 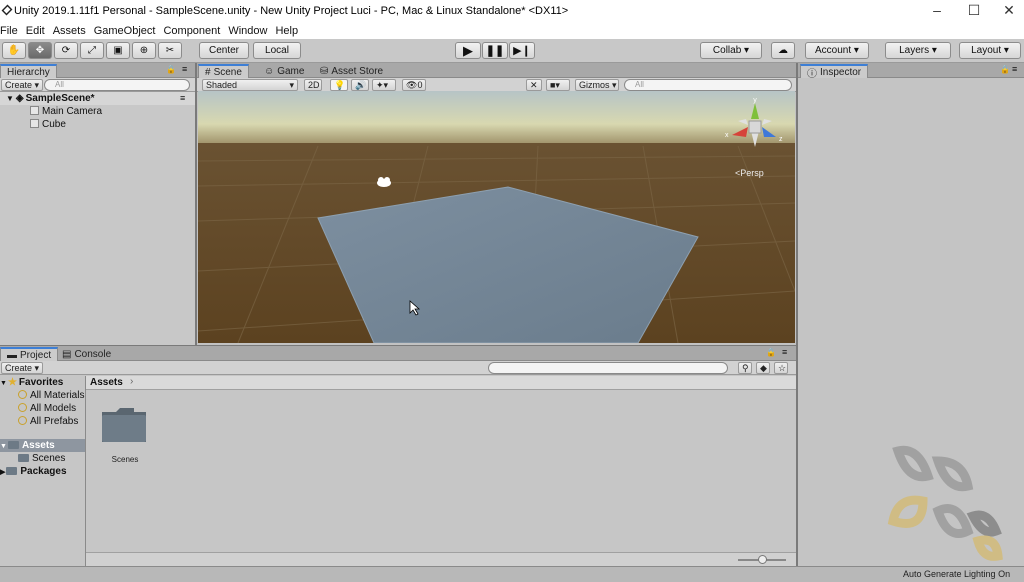 What do you see at coordinates (85, 471) in the screenshot?
I see `tree-divider` at bounding box center [85, 471].